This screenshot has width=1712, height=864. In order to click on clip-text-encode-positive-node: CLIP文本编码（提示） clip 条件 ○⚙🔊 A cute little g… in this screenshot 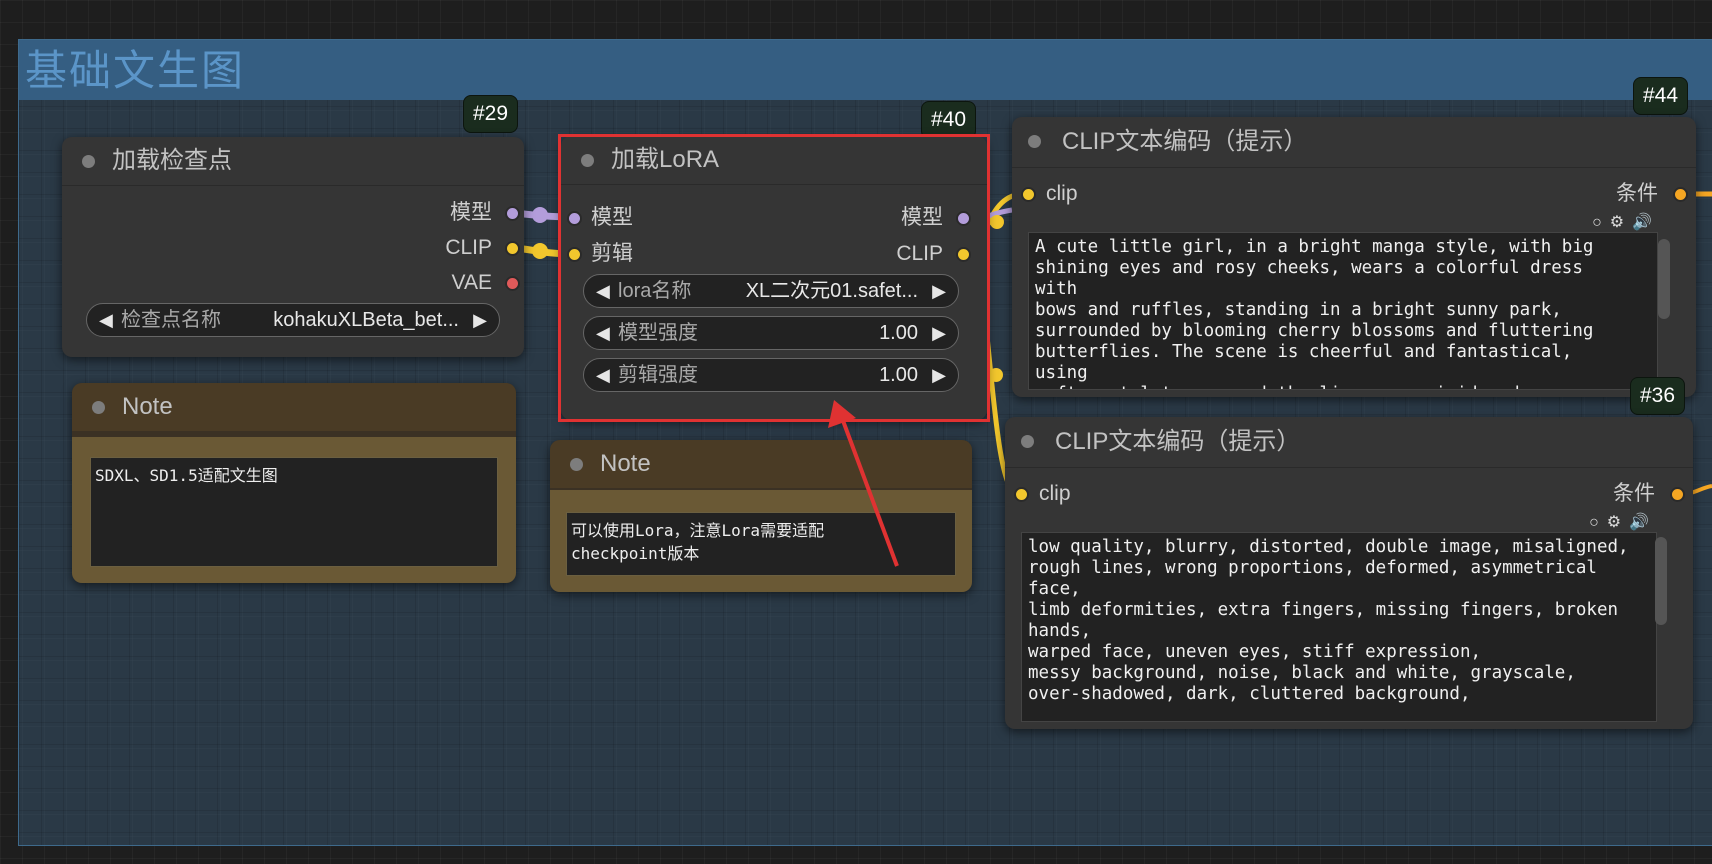, I will do `click(1354, 257)`.